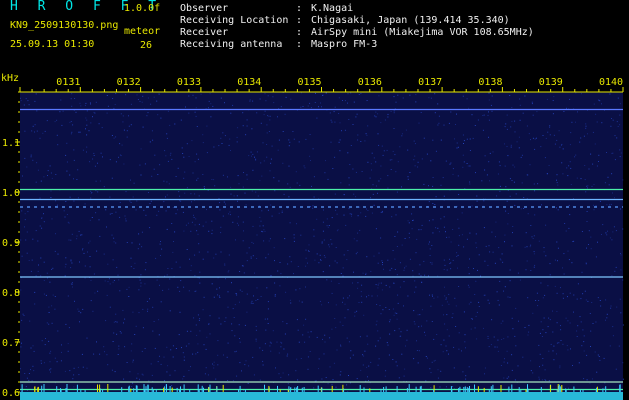  Describe the element at coordinates (204, 8) in the screenshot. I see `observer-label: Observer` at that location.